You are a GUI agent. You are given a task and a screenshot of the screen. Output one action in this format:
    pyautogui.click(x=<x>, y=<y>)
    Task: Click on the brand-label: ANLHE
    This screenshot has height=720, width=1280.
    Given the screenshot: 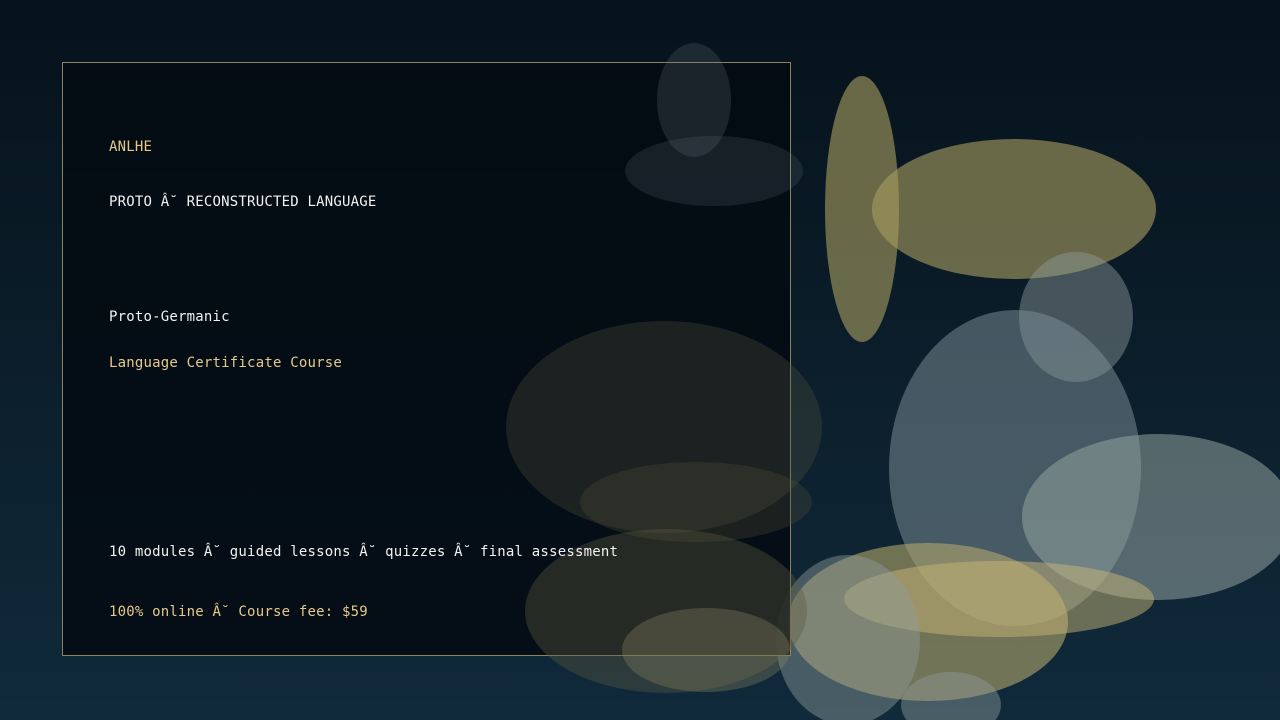 What is the action you would take?
    pyautogui.click(x=131, y=147)
    